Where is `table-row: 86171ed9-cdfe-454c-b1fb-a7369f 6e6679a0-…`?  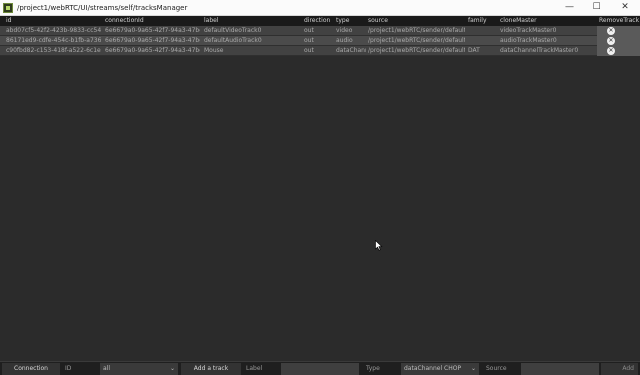
table-row: 86171ed9-cdfe-454c-b1fb-a7369f 6e6679a0-… is located at coordinates (320, 41).